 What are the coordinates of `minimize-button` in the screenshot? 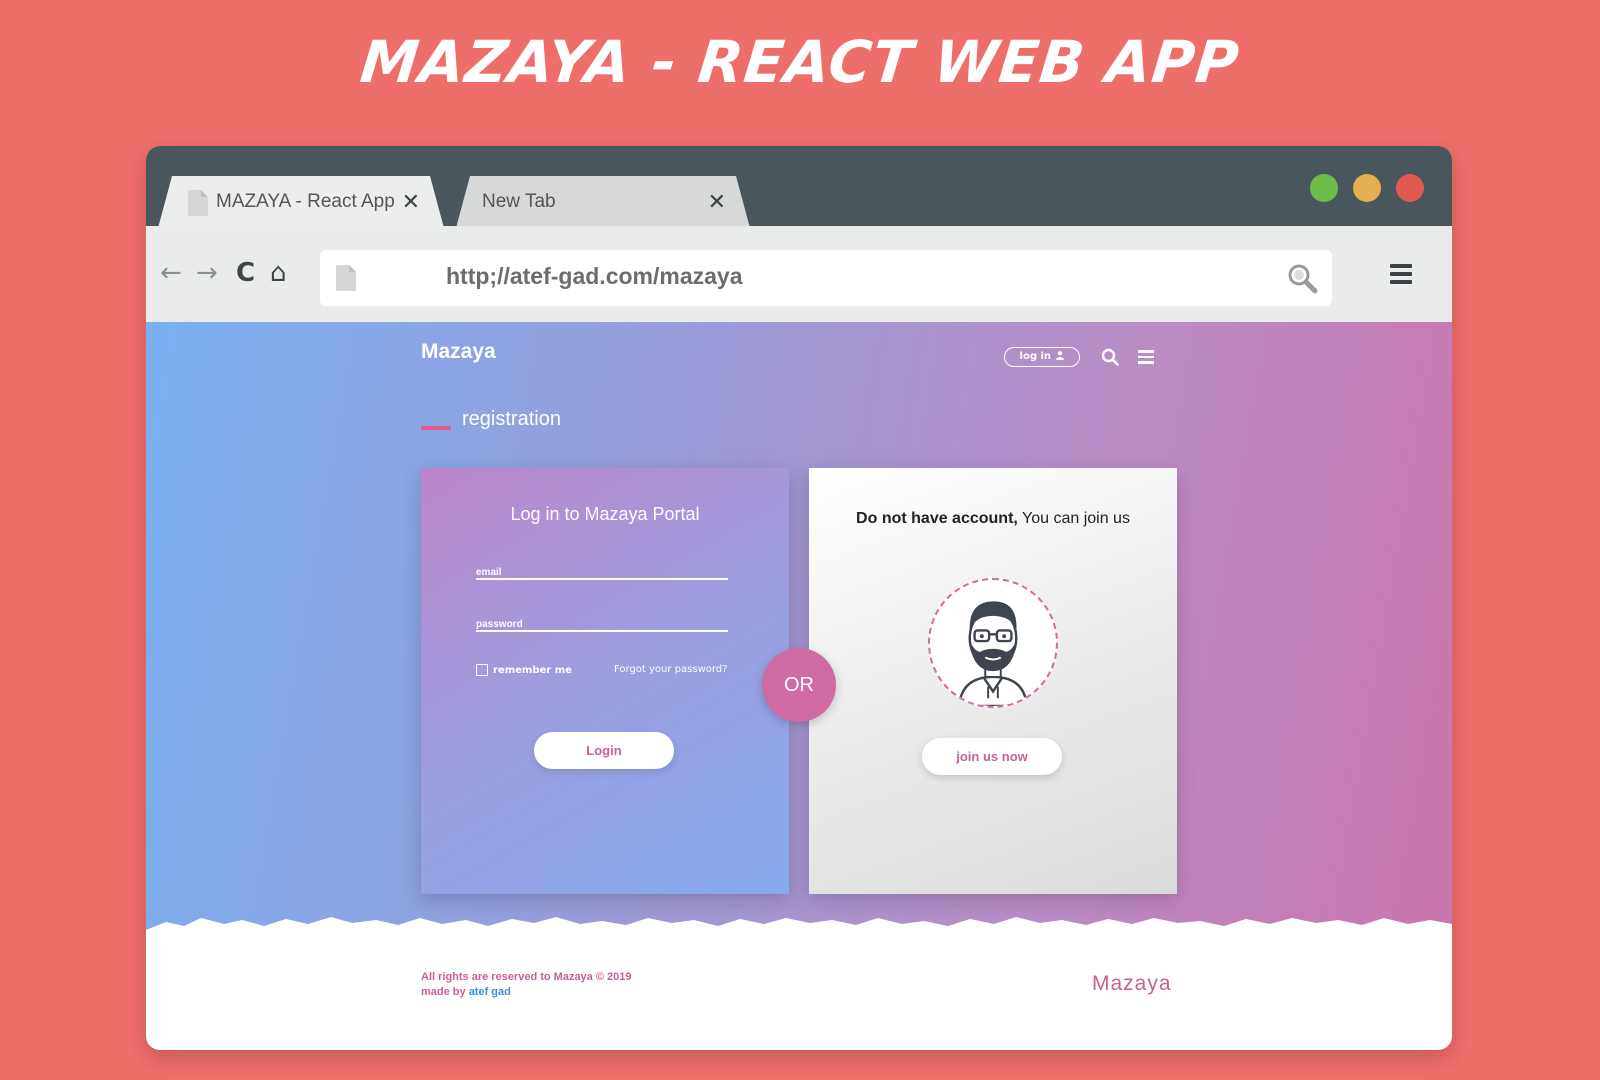 It's located at (1367, 188).